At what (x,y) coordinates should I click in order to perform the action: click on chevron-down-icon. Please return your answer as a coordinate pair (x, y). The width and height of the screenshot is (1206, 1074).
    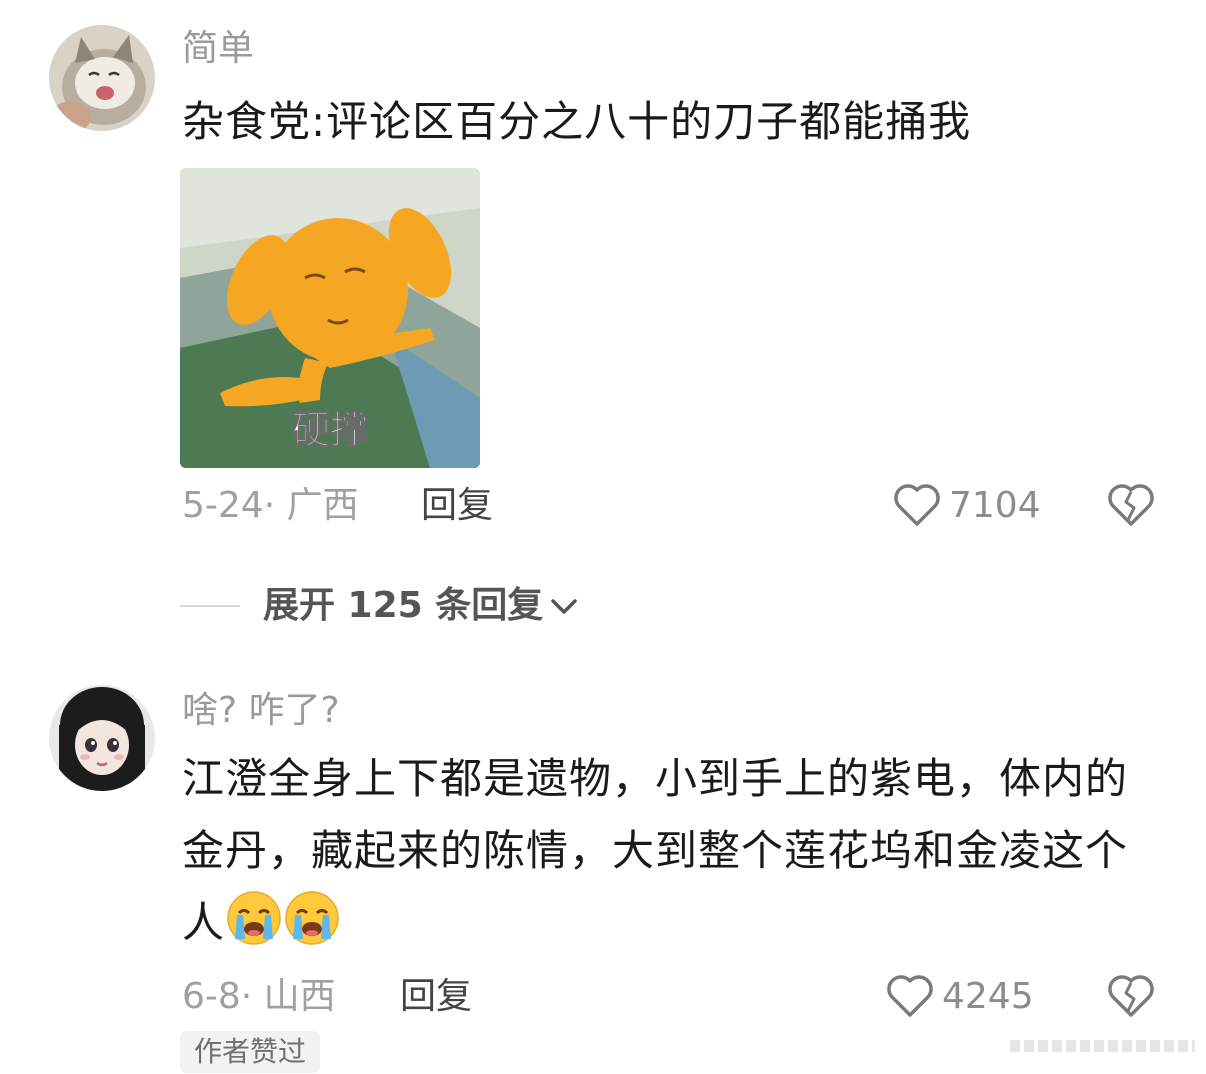
    Looking at the image, I should click on (564, 606).